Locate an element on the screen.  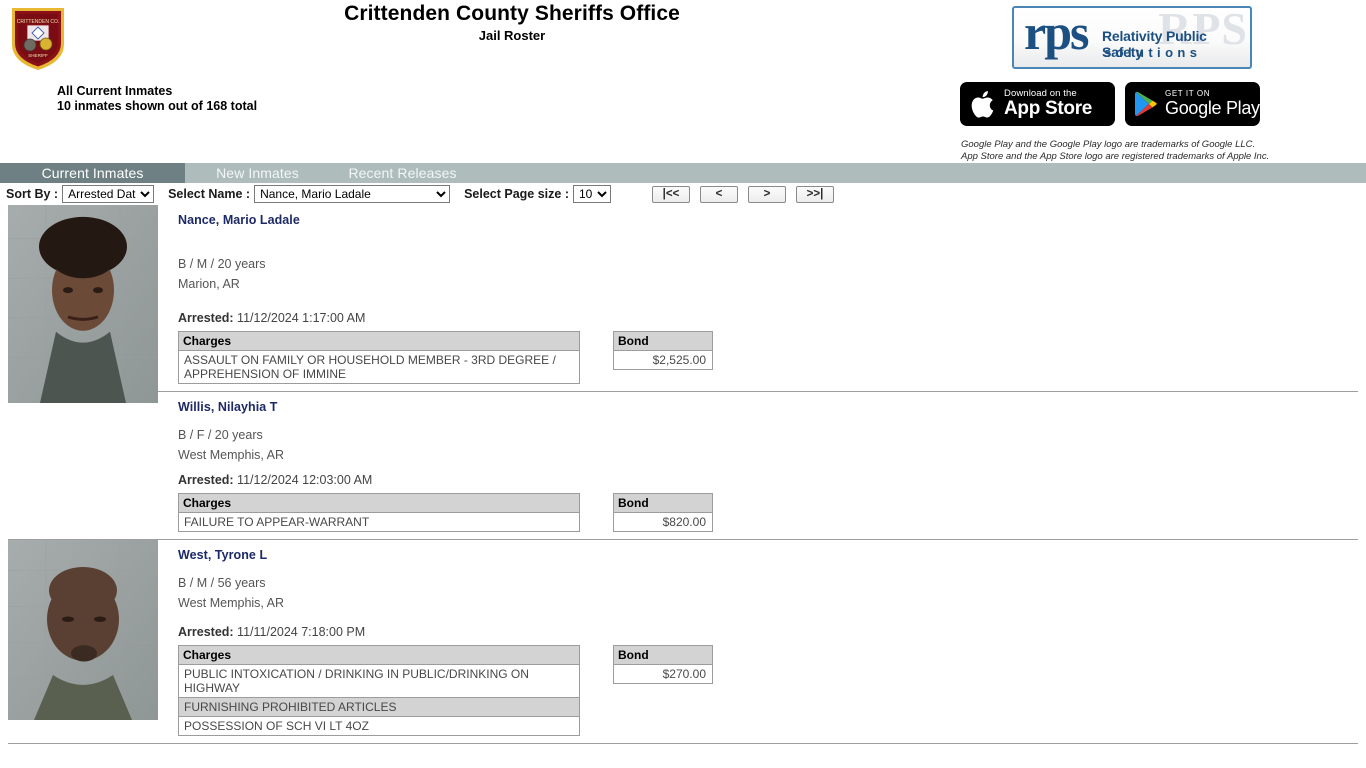
bond-row: $820.00 is located at coordinates (663, 522).